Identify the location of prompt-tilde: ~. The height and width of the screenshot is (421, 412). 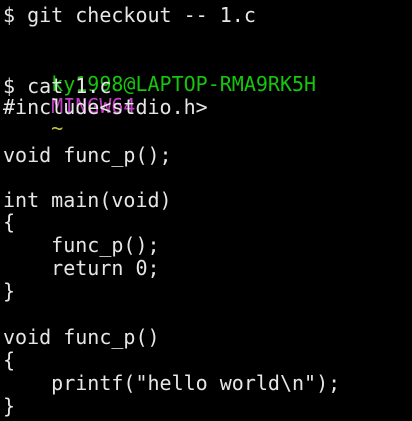
(57, 128).